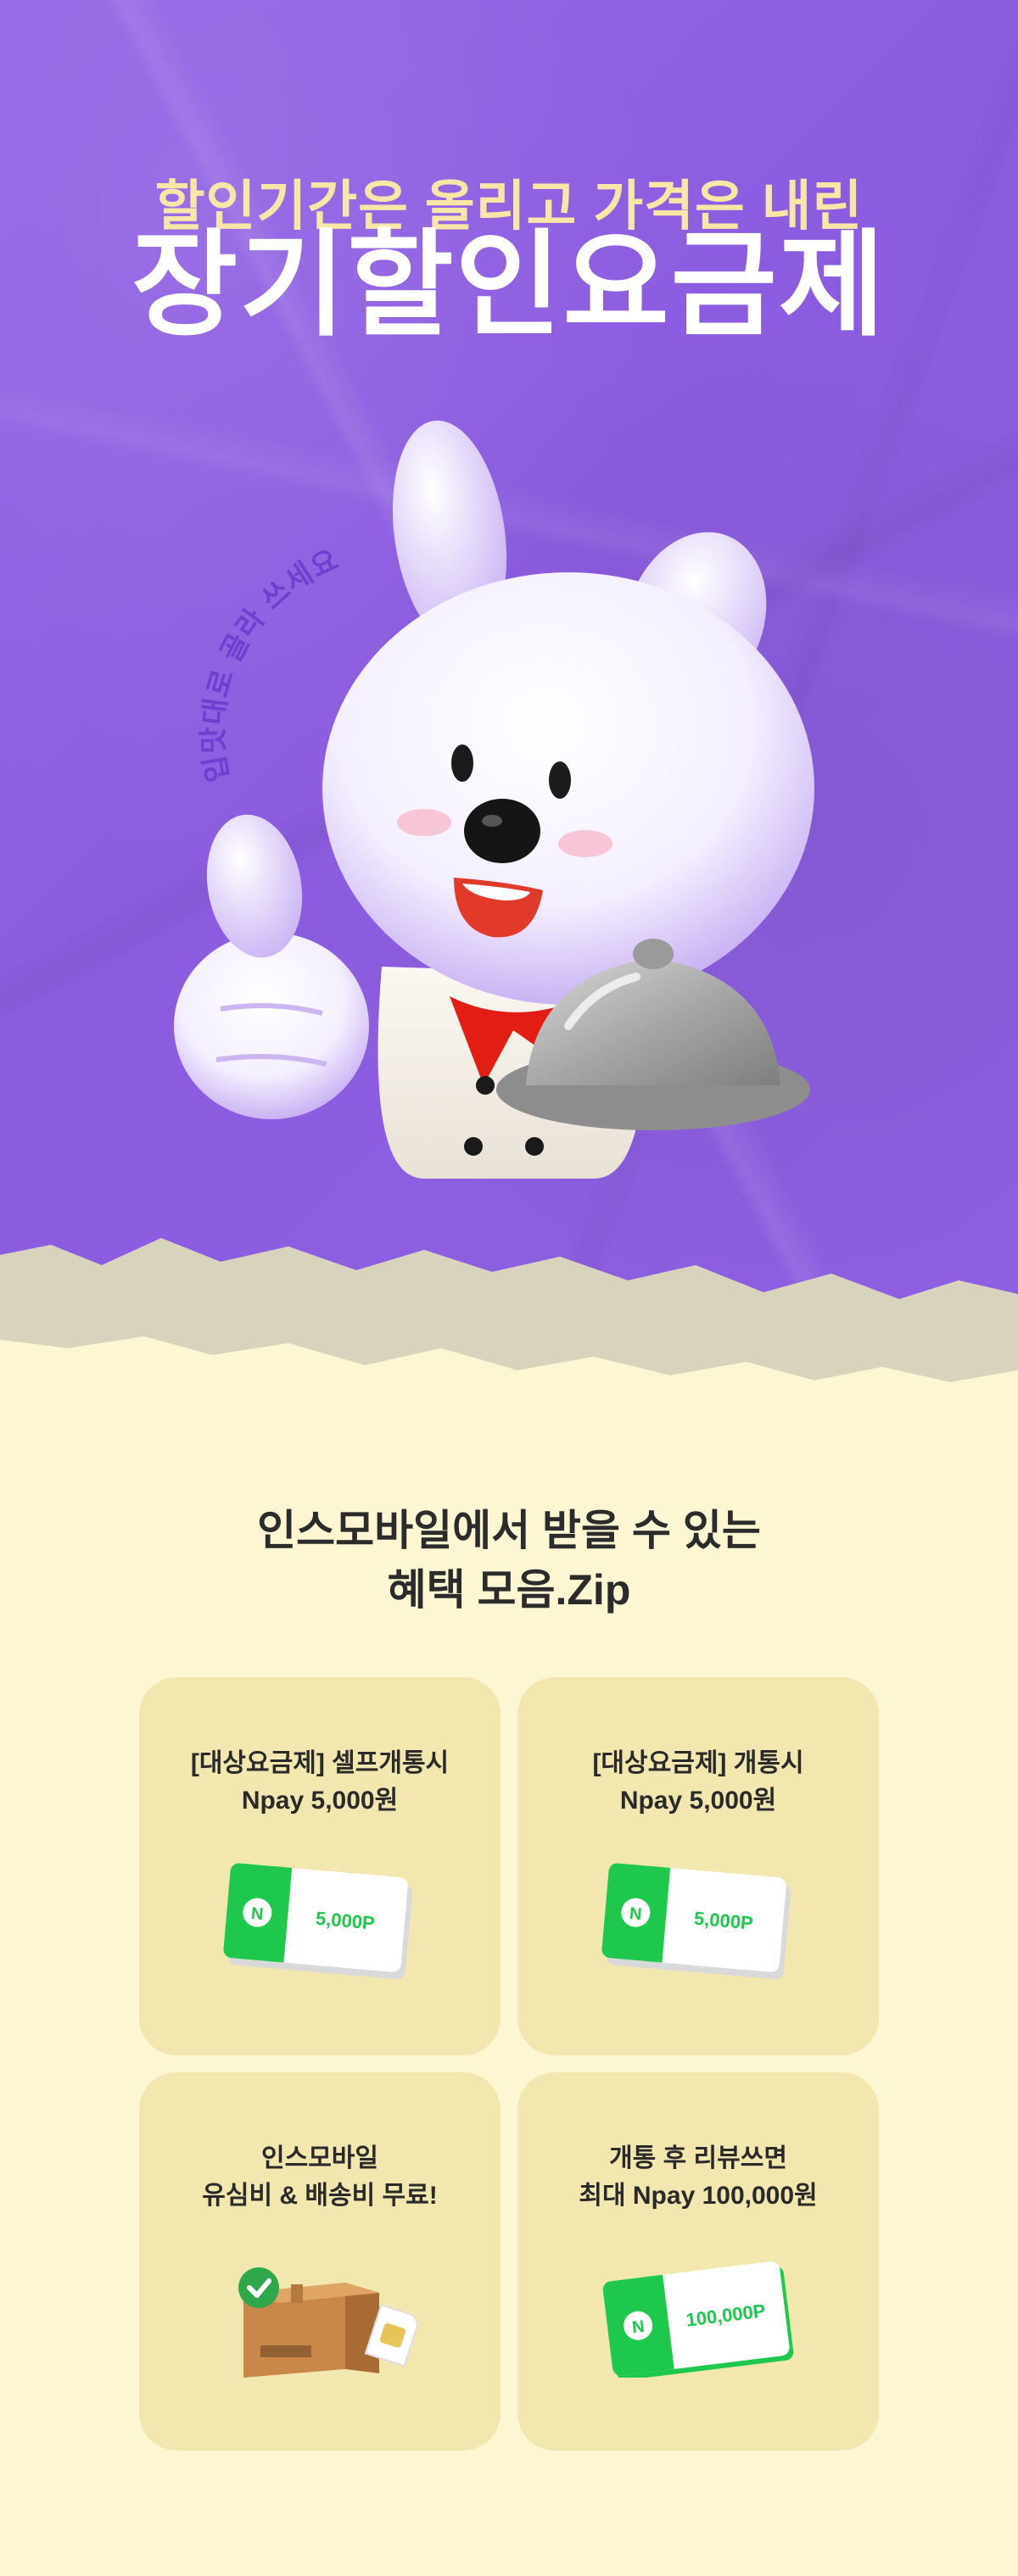 Image resolution: width=1018 pixels, height=2576 pixels. What do you see at coordinates (329, 2322) in the screenshot?
I see `box-and-sim-icon` at bounding box center [329, 2322].